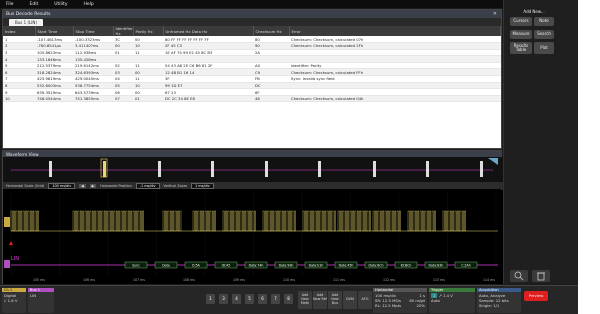  I want to click on preview-button: Preview, so click(536, 296).